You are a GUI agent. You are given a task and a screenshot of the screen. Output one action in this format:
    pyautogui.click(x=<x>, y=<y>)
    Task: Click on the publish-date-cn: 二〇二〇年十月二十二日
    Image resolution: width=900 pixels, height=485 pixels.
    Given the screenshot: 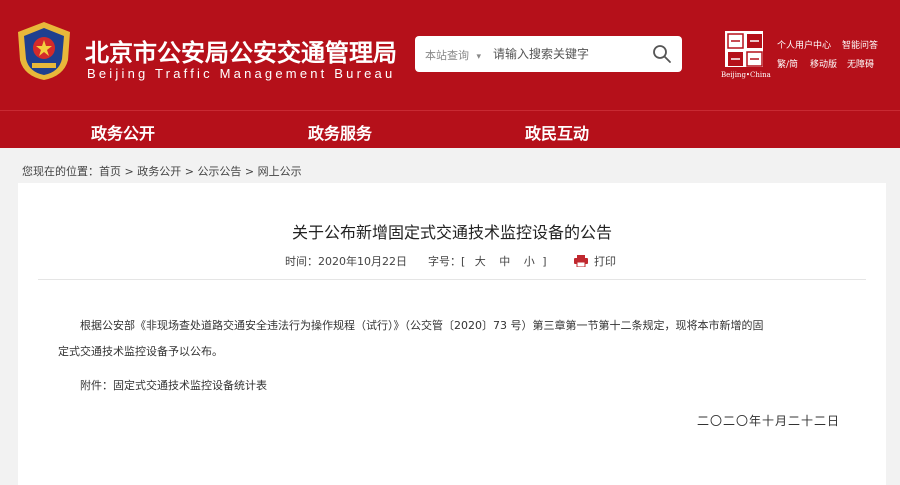 What is the action you would take?
    pyautogui.click(x=768, y=421)
    